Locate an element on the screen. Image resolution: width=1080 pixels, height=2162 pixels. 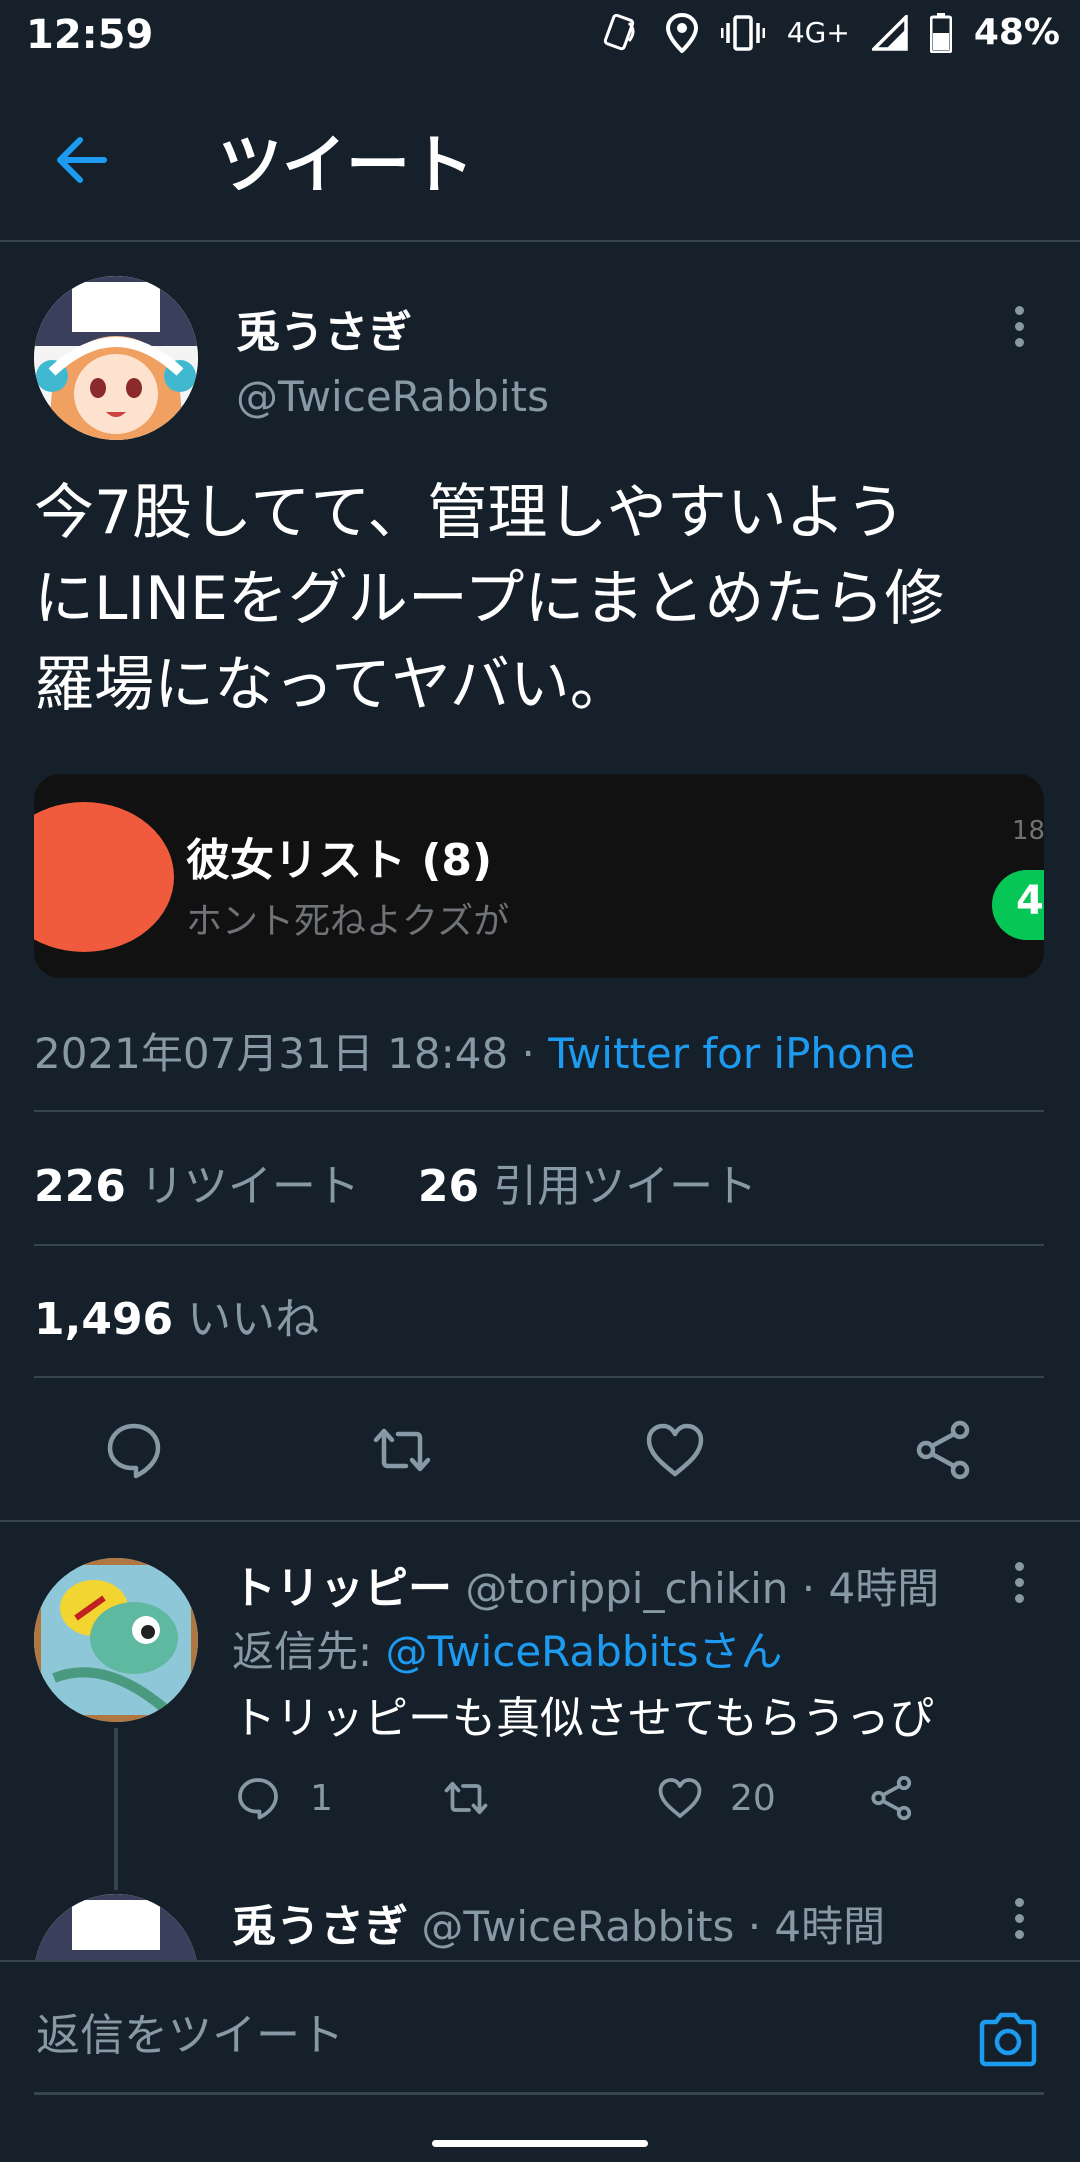
network-type: 4G+ is located at coordinates (818, 32).